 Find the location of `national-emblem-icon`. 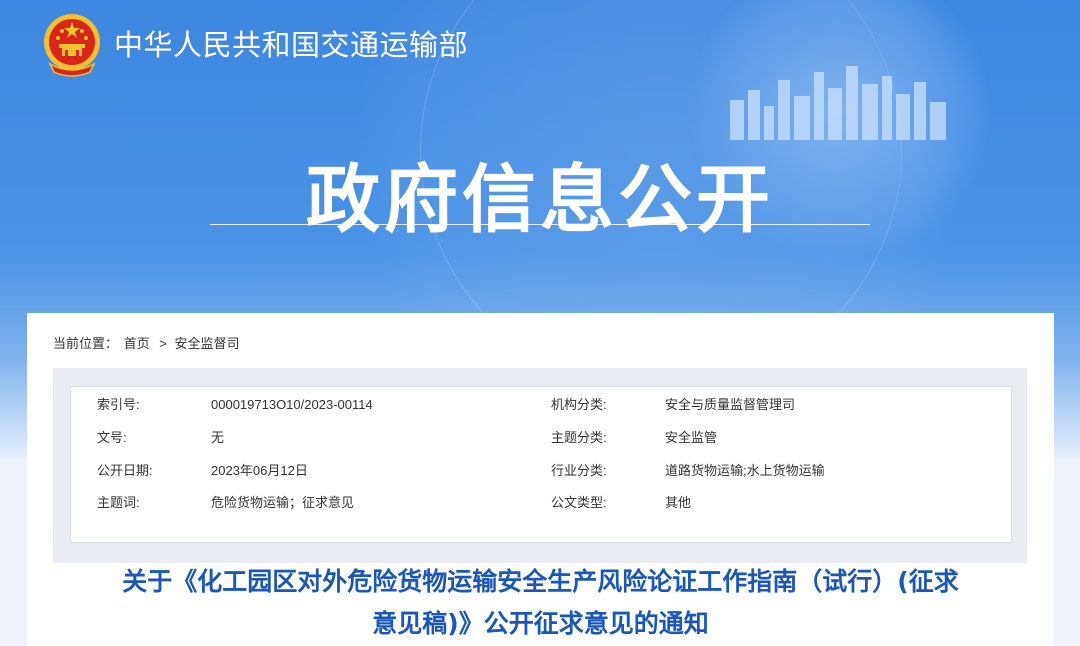

national-emblem-icon is located at coordinates (72, 45).